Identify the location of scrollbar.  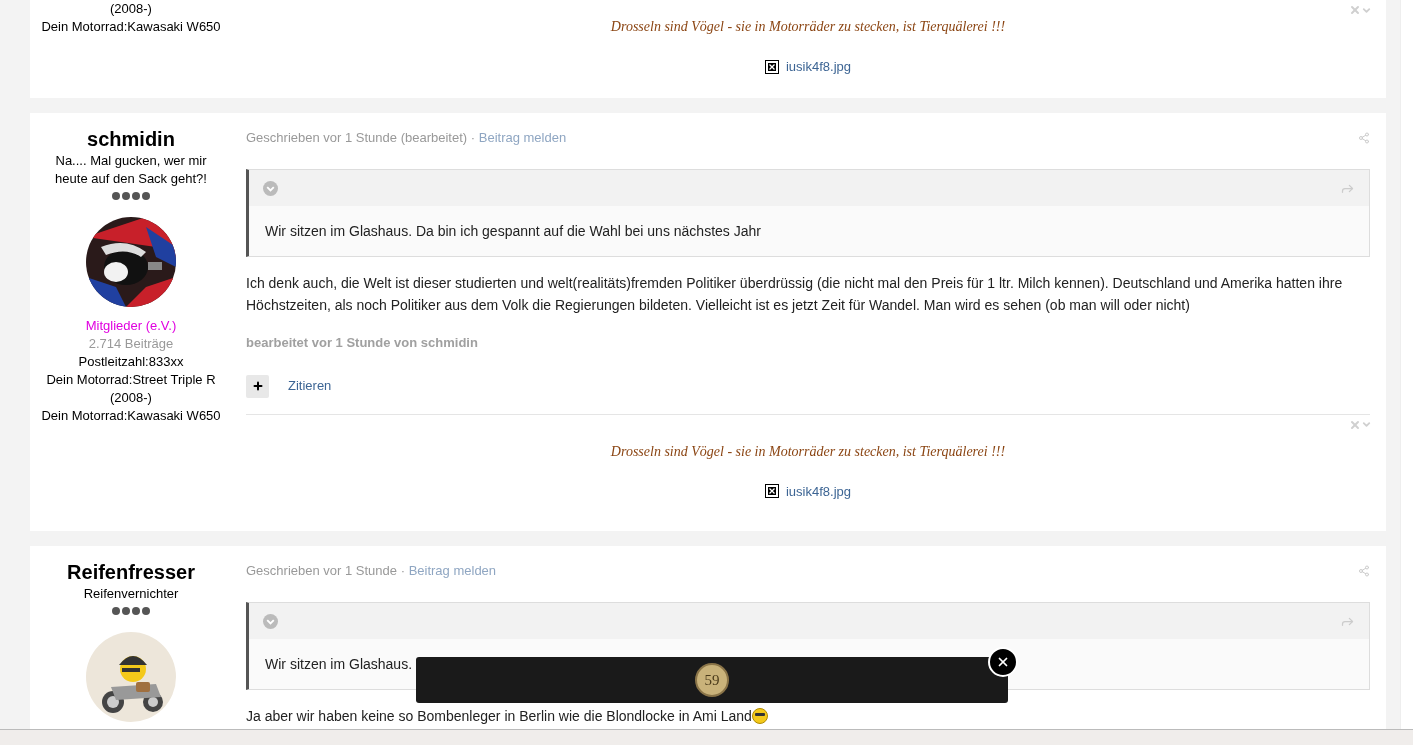
(1406, 364).